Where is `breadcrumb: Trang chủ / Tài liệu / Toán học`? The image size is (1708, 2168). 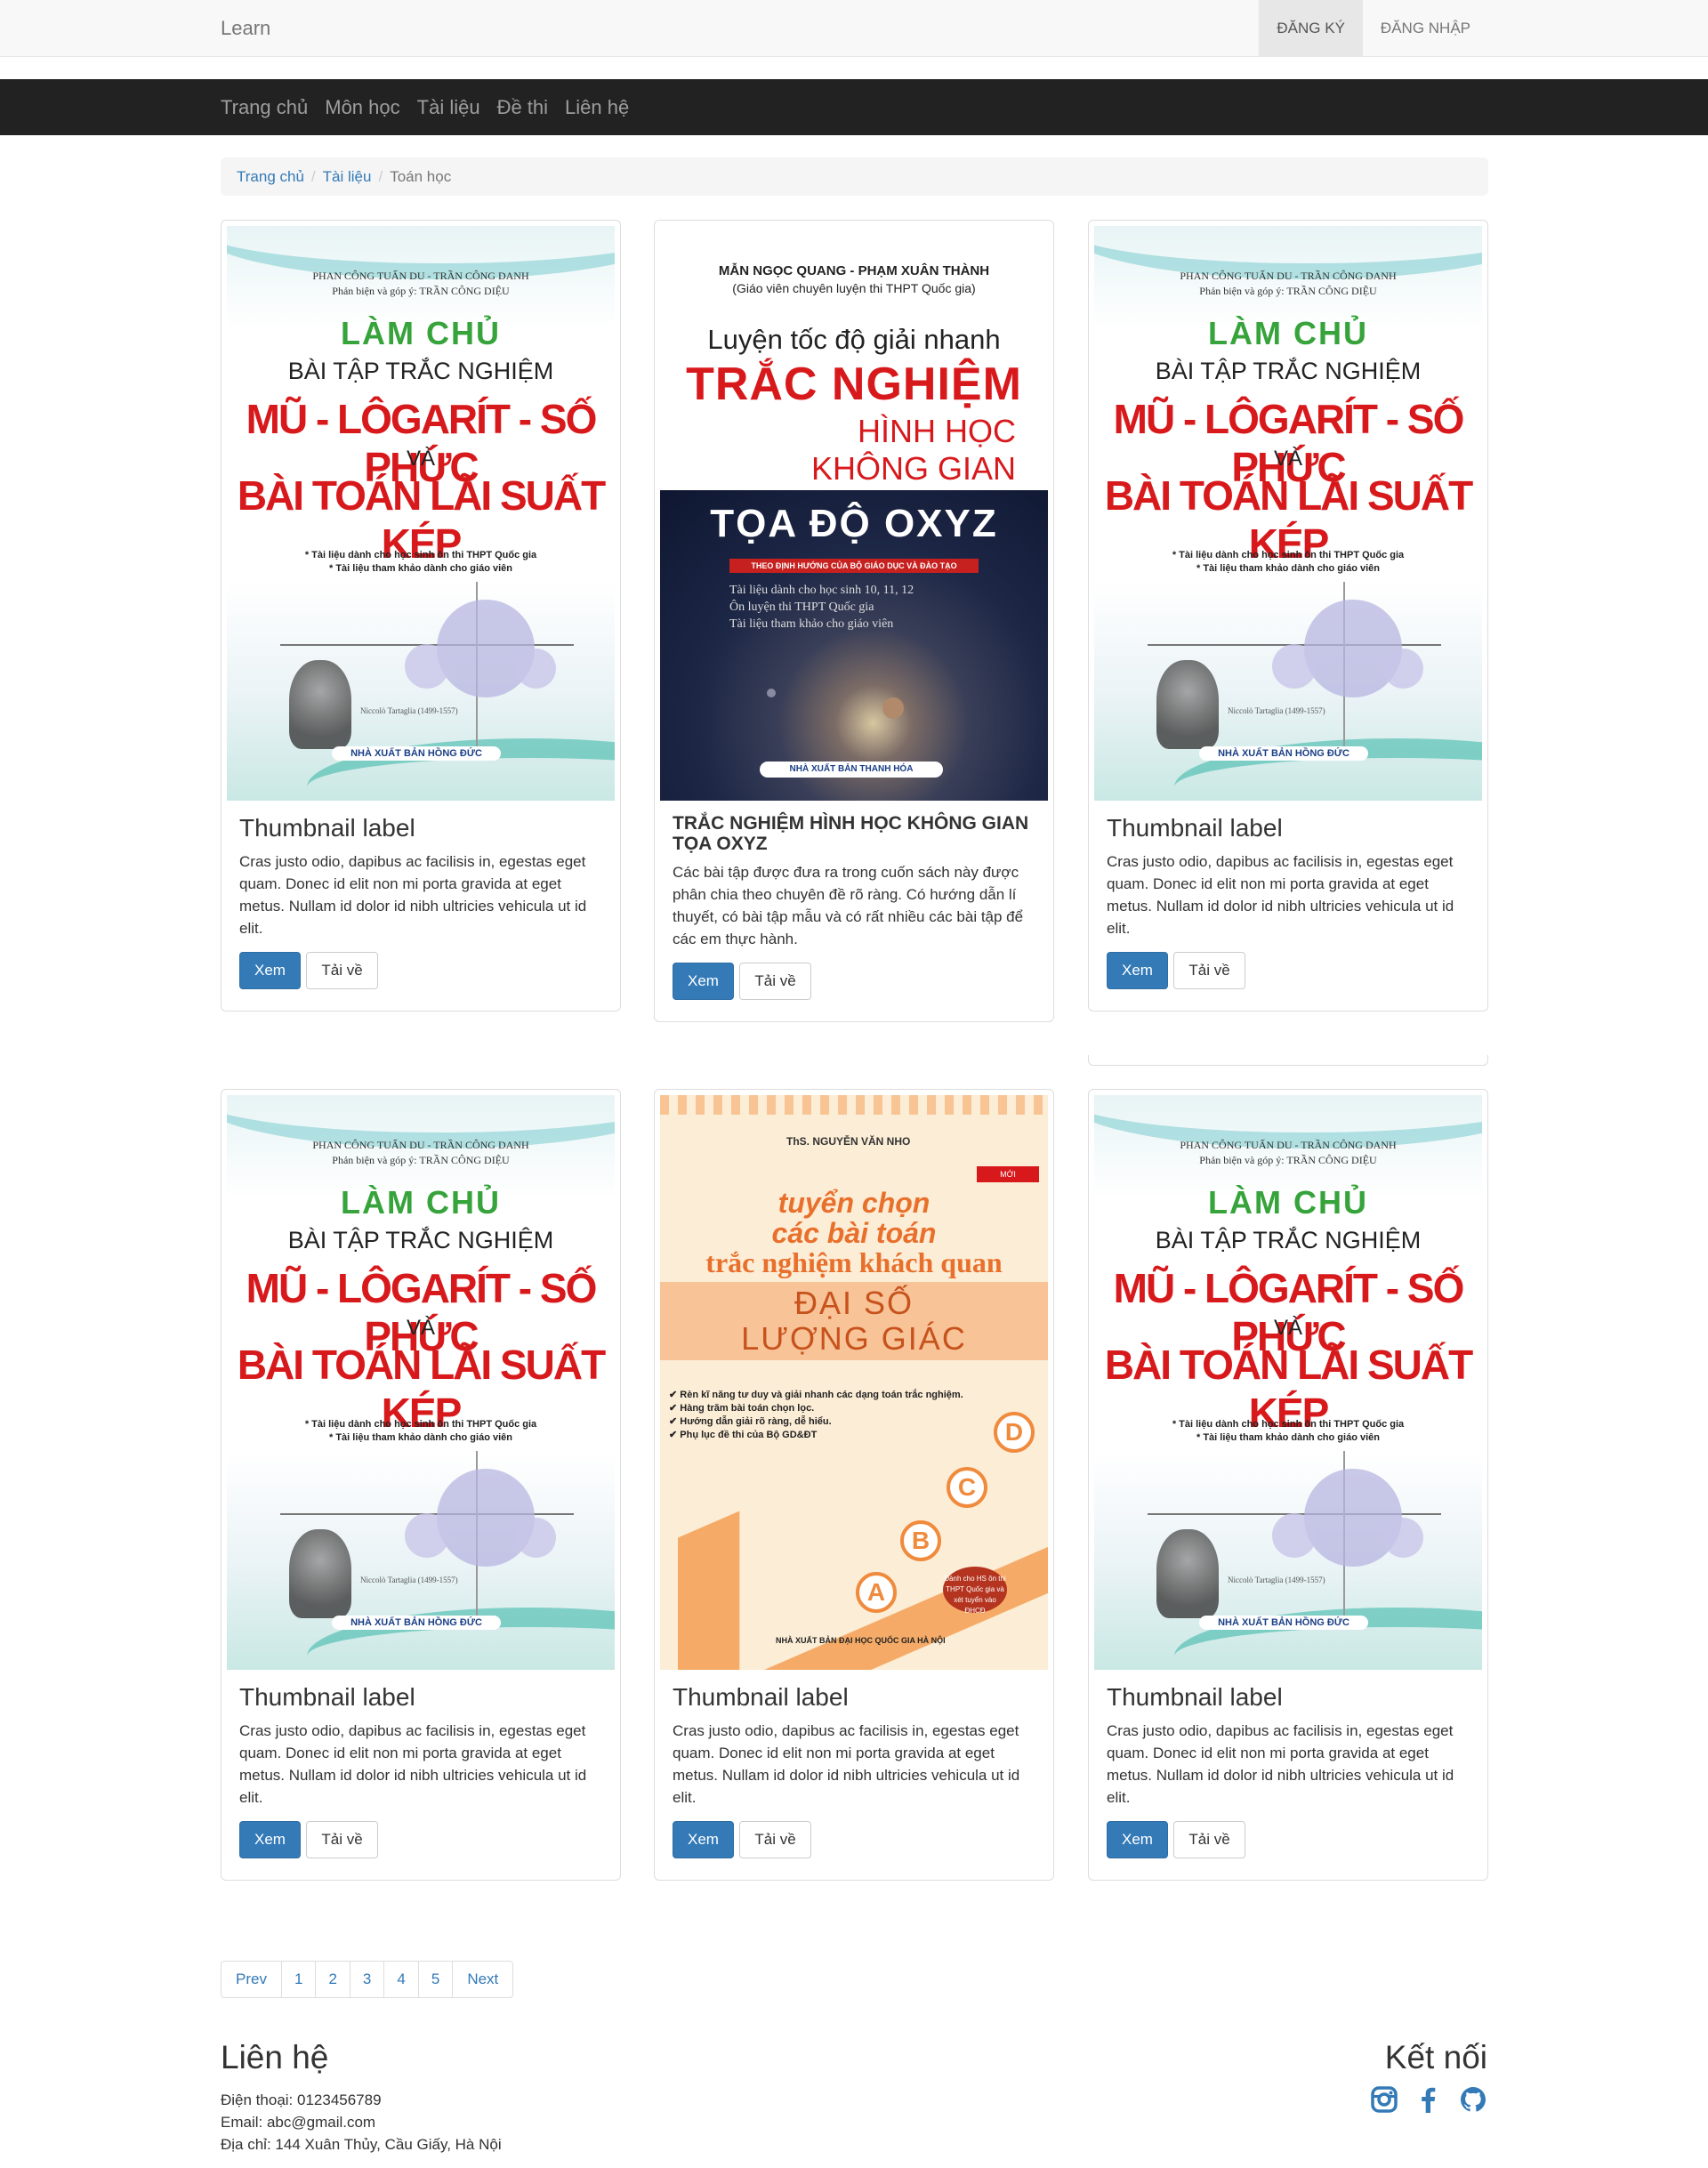 breadcrumb: Trang chủ / Tài liệu / Toán học is located at coordinates (854, 176).